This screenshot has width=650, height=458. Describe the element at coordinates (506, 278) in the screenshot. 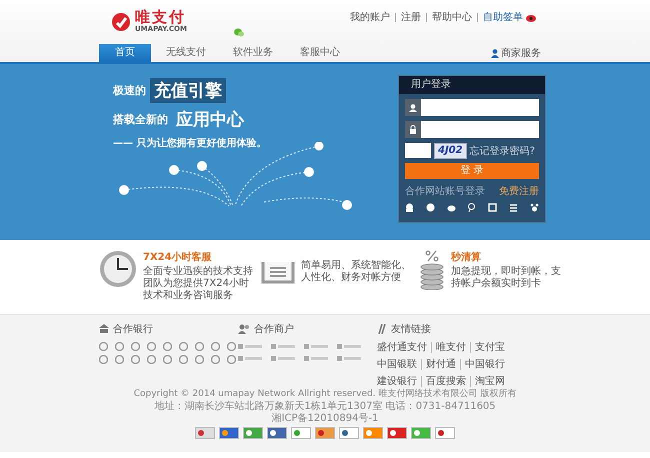

I see `feature-description: 加急提现，即时到帐，支持帐户余额实时到卡` at that location.